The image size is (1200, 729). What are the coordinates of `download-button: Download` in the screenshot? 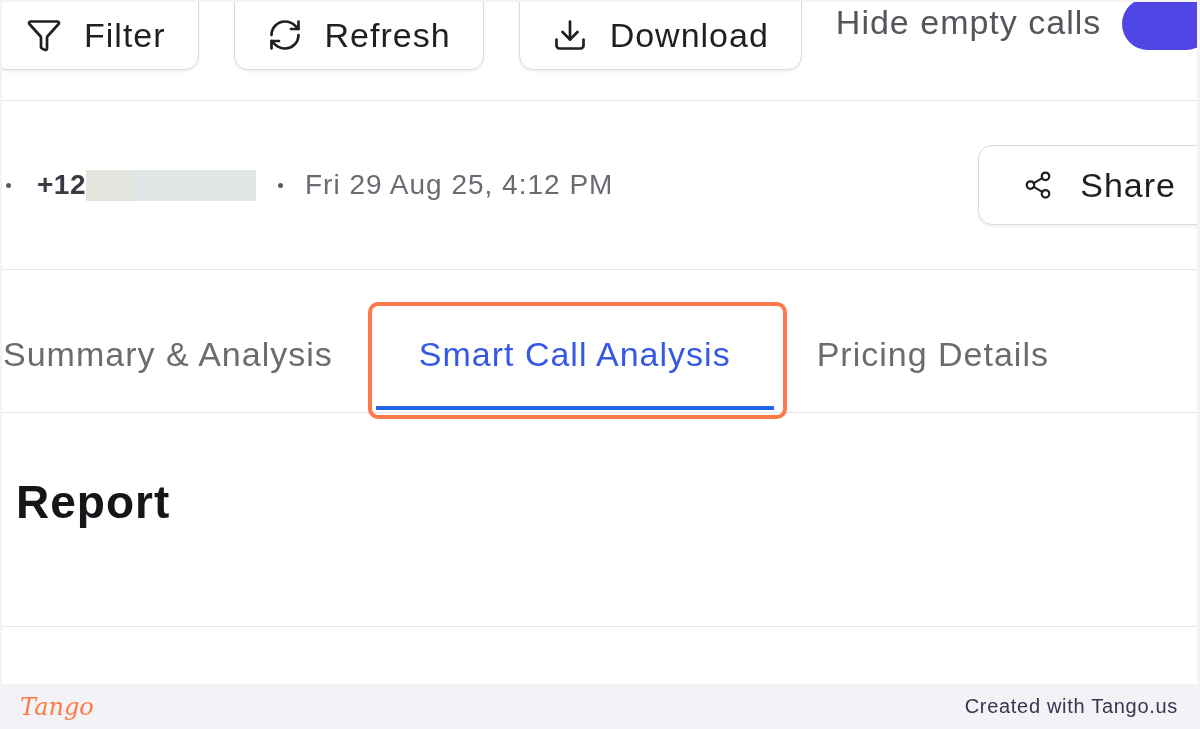 It's located at (660, 36).